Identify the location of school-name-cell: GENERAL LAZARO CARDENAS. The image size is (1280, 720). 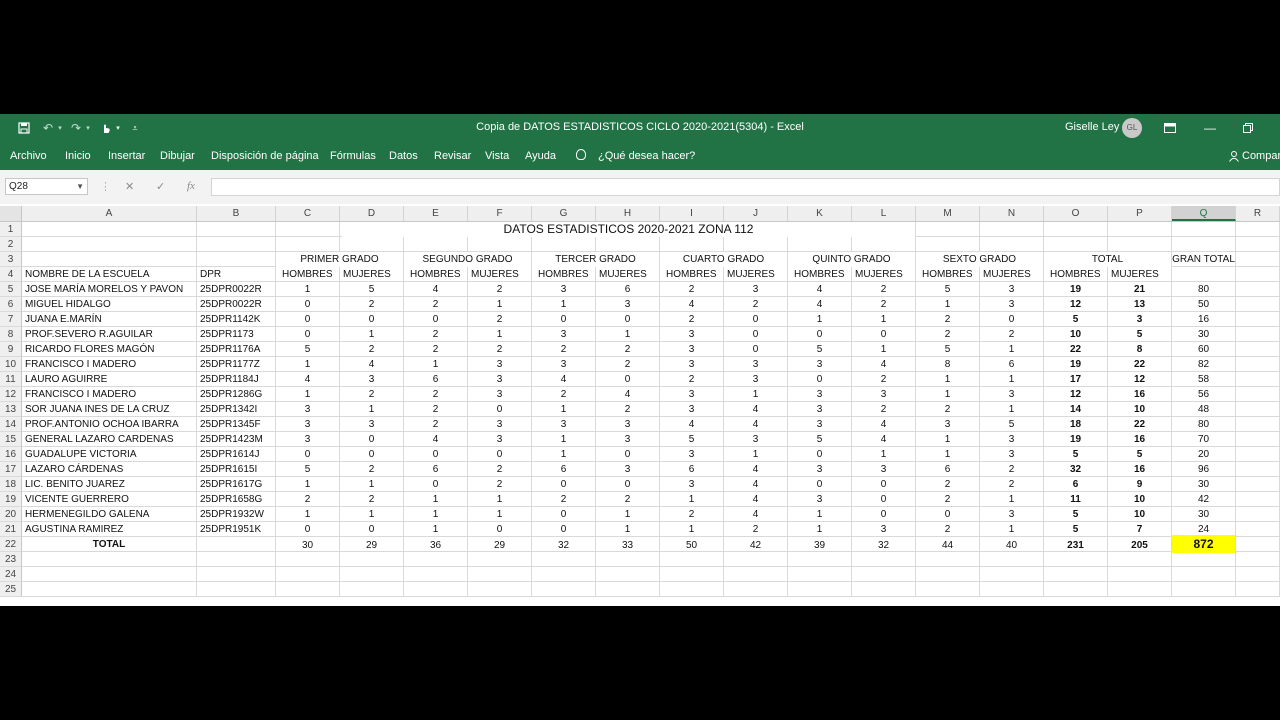
(110, 439).